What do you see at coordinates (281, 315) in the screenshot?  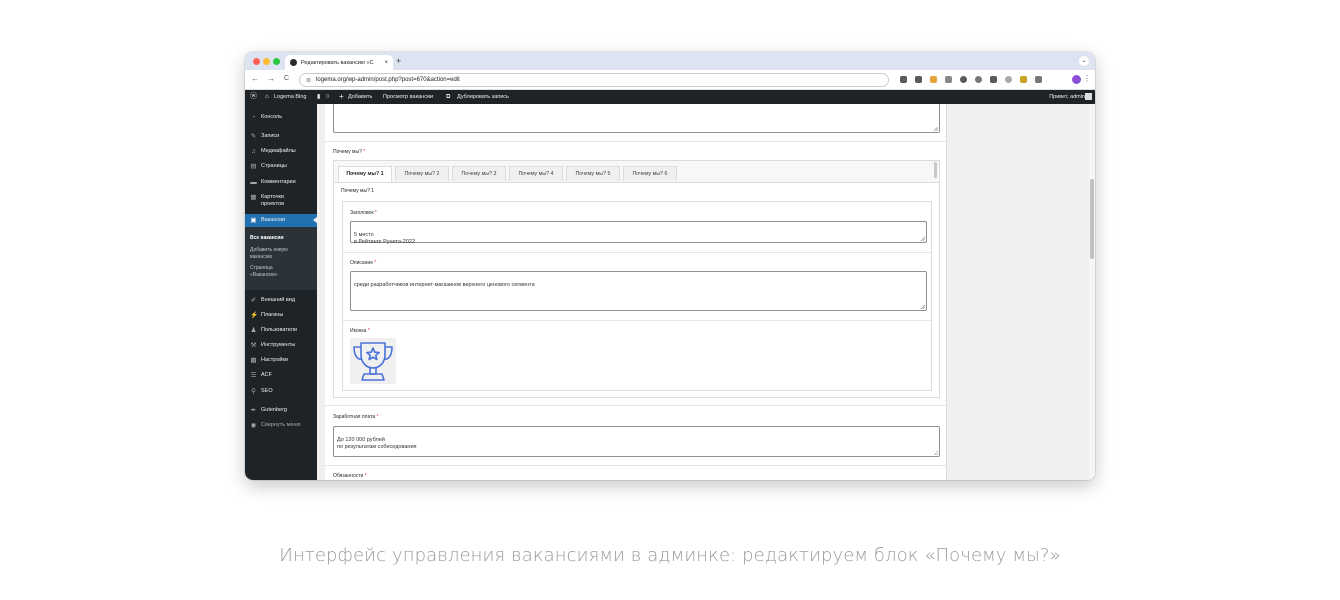 I see `sidebar-item-plugins: ⚡ Плагины` at bounding box center [281, 315].